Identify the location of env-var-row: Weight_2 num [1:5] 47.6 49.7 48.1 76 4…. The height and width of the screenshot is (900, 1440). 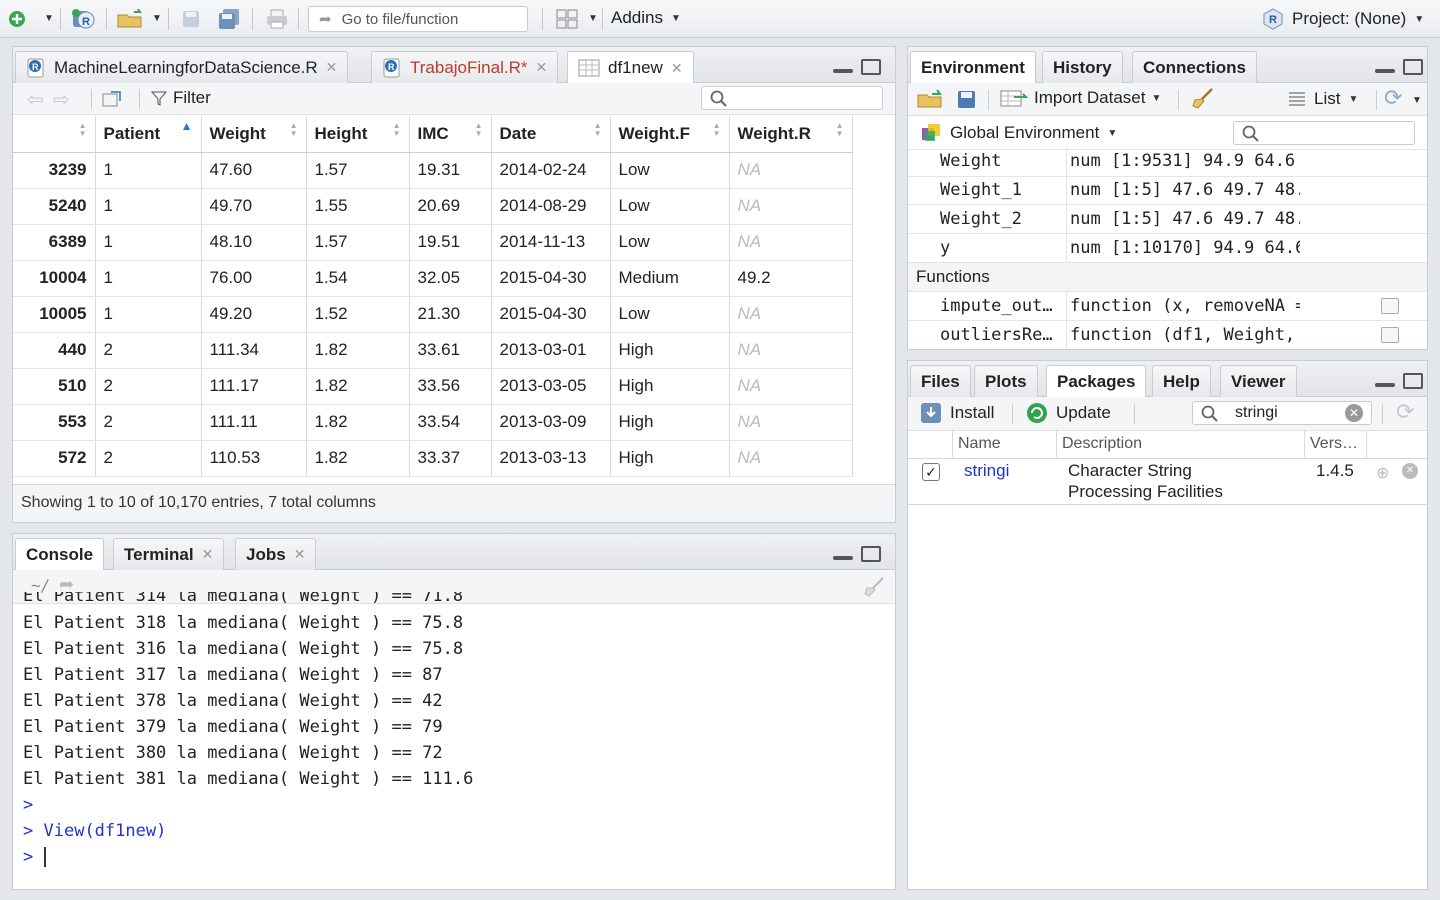
(1167, 219).